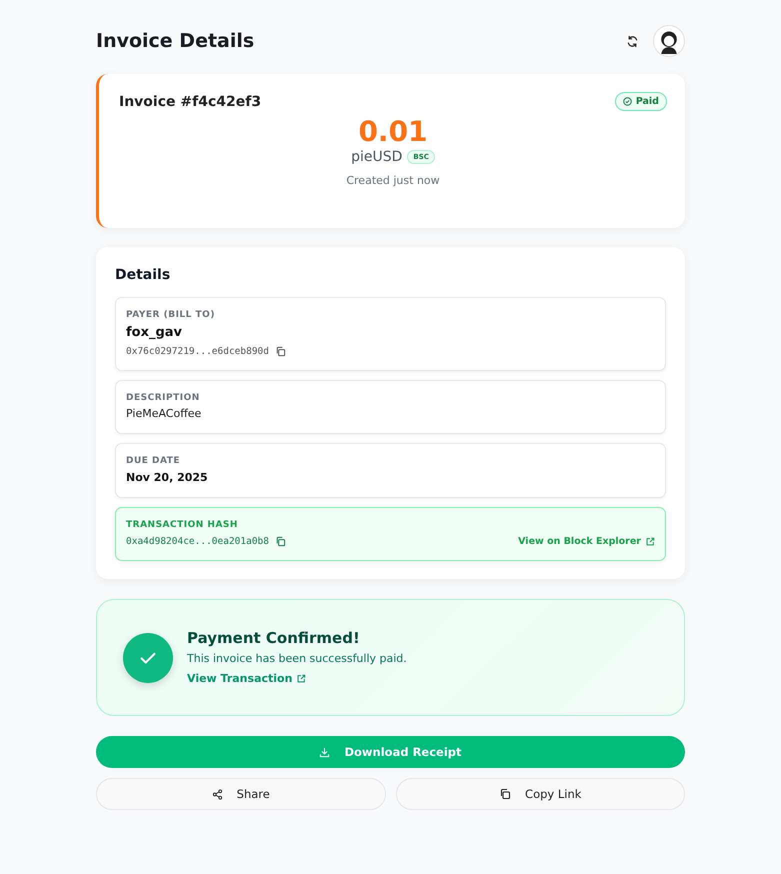 The height and width of the screenshot is (874, 781). What do you see at coordinates (324, 752) in the screenshot?
I see `download-icon` at bounding box center [324, 752].